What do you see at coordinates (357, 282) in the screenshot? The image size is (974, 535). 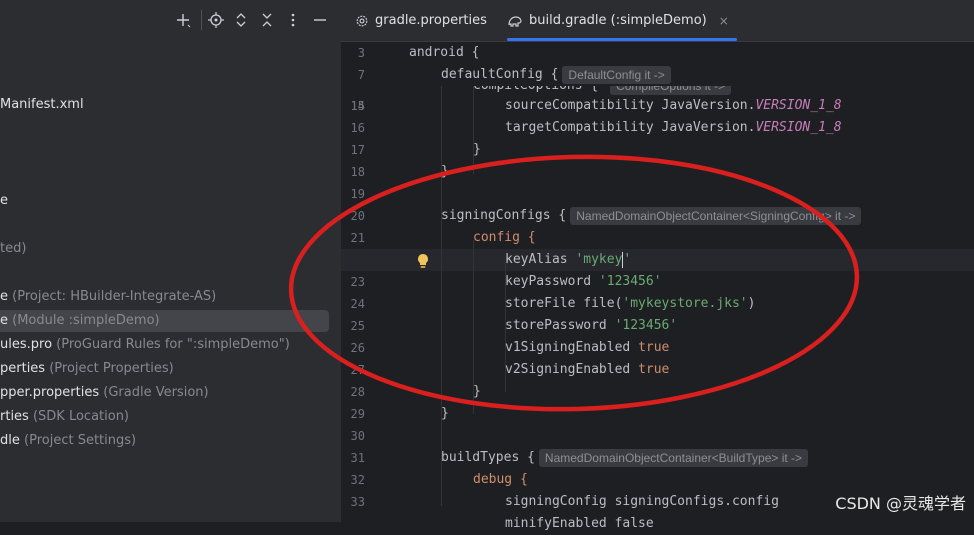 I see `line-number: 23` at bounding box center [357, 282].